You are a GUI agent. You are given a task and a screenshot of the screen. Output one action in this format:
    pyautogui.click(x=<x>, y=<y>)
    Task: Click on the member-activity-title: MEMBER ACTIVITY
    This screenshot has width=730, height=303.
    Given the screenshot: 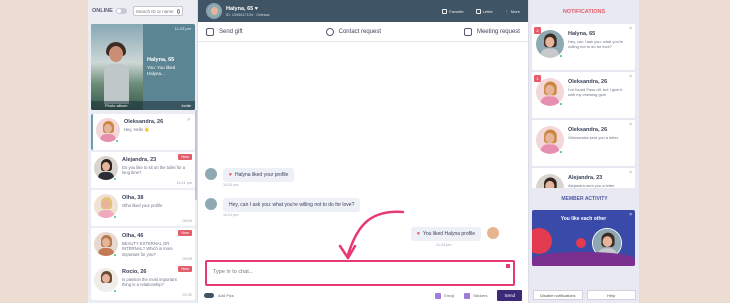 What is the action you would take?
    pyautogui.click(x=584, y=199)
    